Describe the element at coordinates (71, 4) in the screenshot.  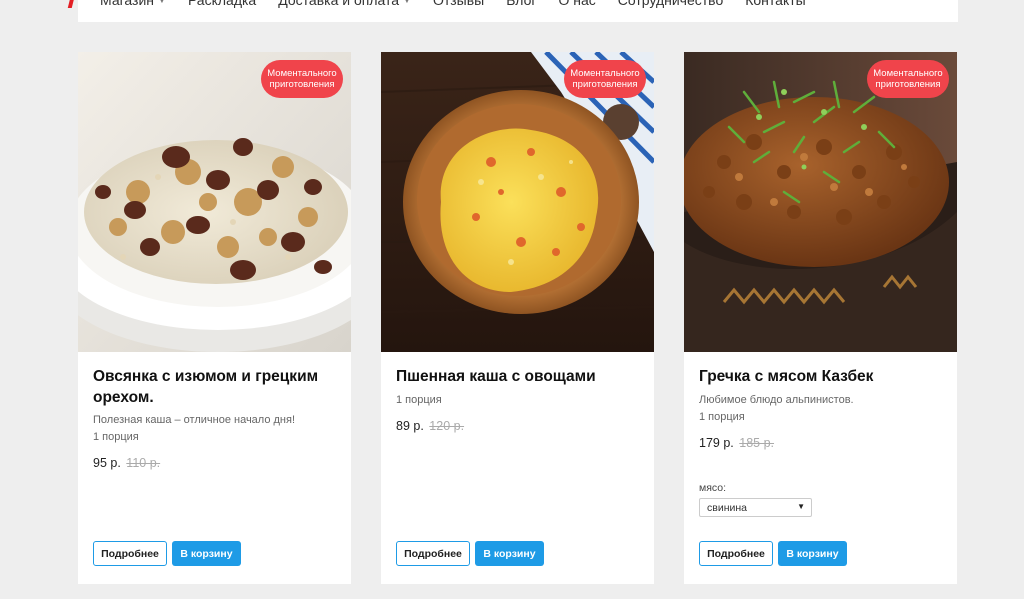
I see `logo` at that location.